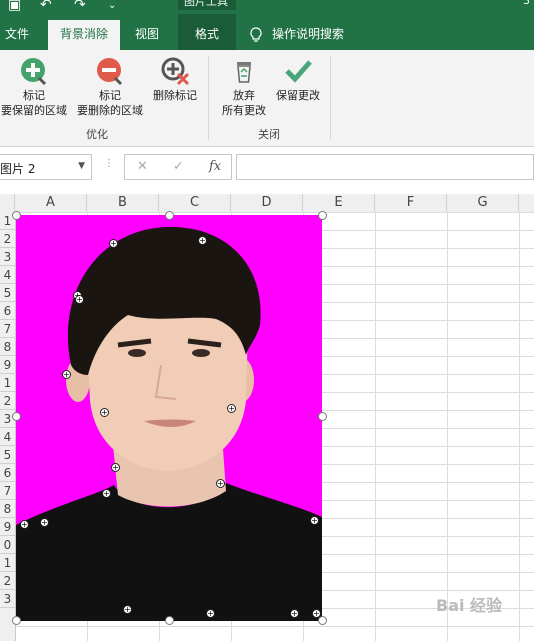 The image size is (534, 641). I want to click on redo-icon: ↷, so click(80, 6).